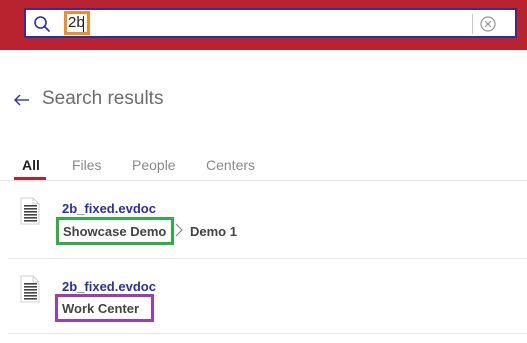 The image size is (527, 343). Describe the element at coordinates (100, 308) in the screenshot. I see `breadcrumb-work-center: Work Center` at that location.